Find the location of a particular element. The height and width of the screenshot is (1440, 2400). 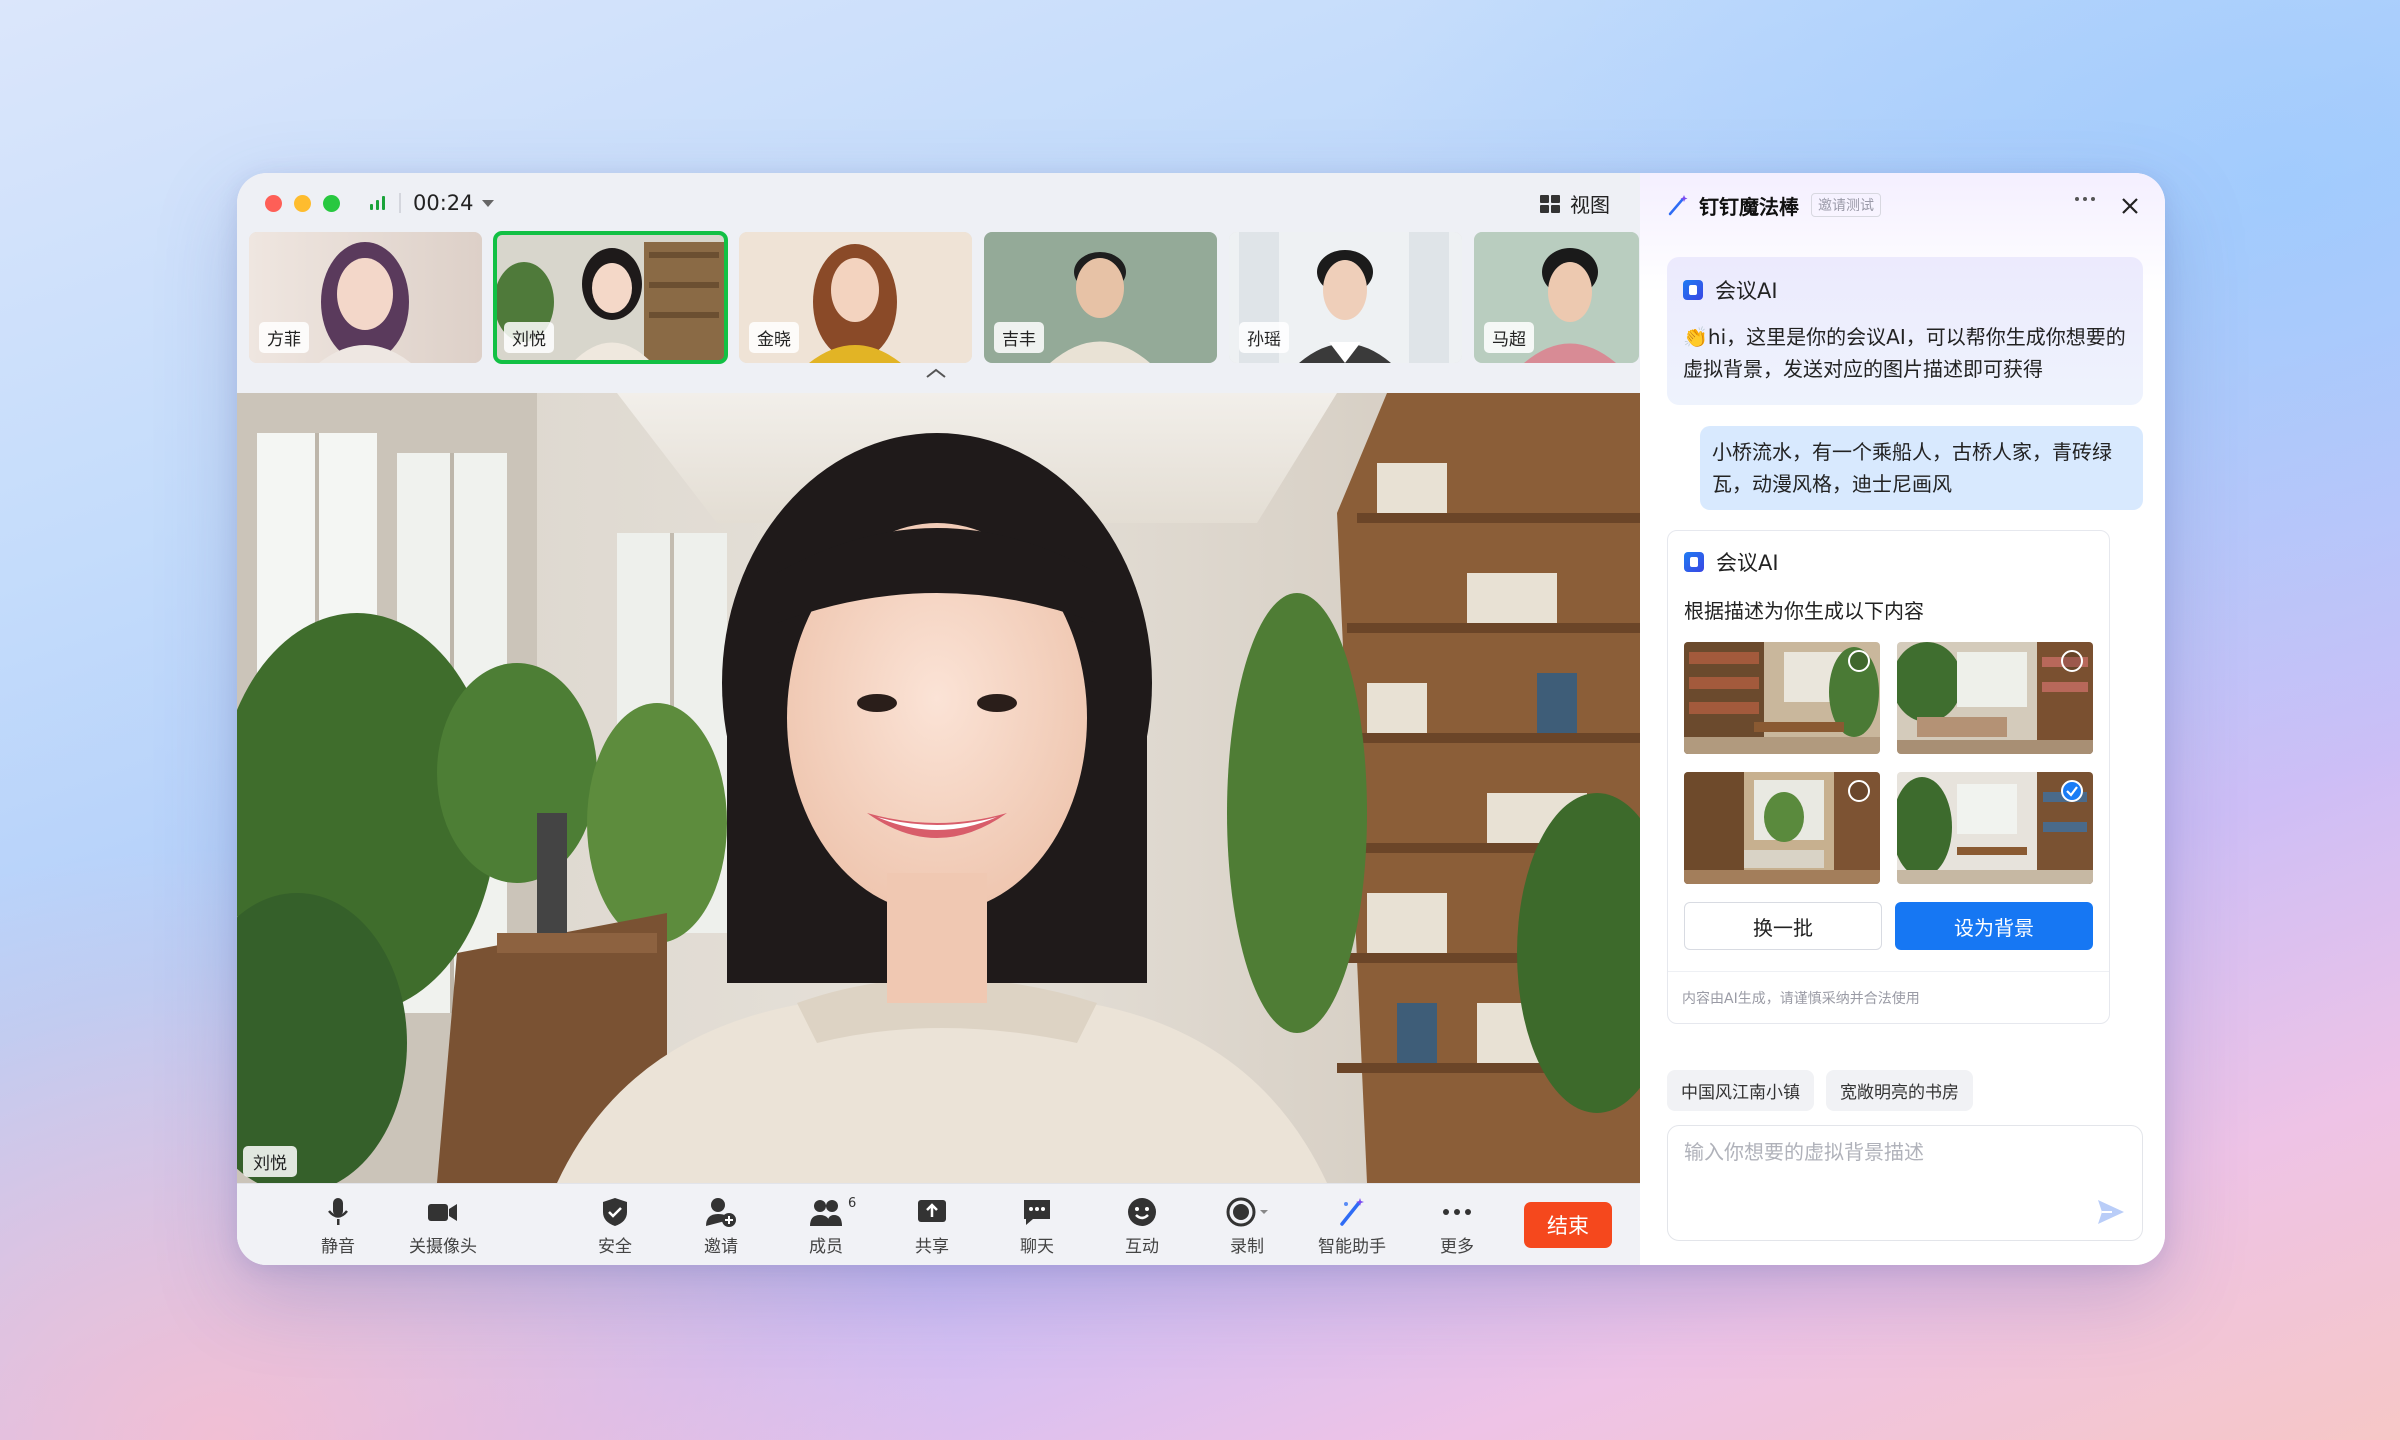

record-label: 录制 is located at coordinates (1247, 1247).